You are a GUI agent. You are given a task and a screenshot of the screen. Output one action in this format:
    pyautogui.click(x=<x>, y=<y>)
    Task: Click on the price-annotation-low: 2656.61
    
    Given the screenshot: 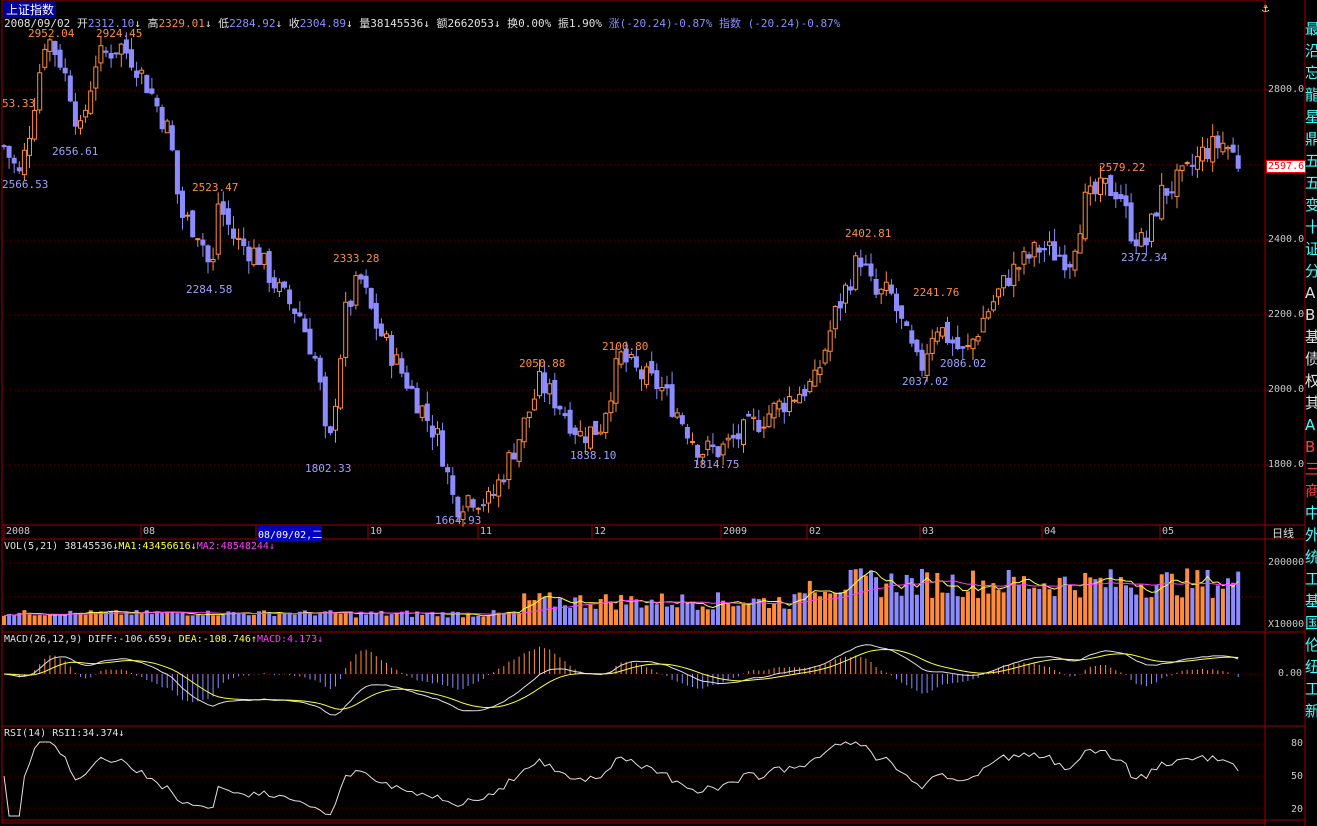 What is the action you would take?
    pyautogui.click(x=75, y=151)
    